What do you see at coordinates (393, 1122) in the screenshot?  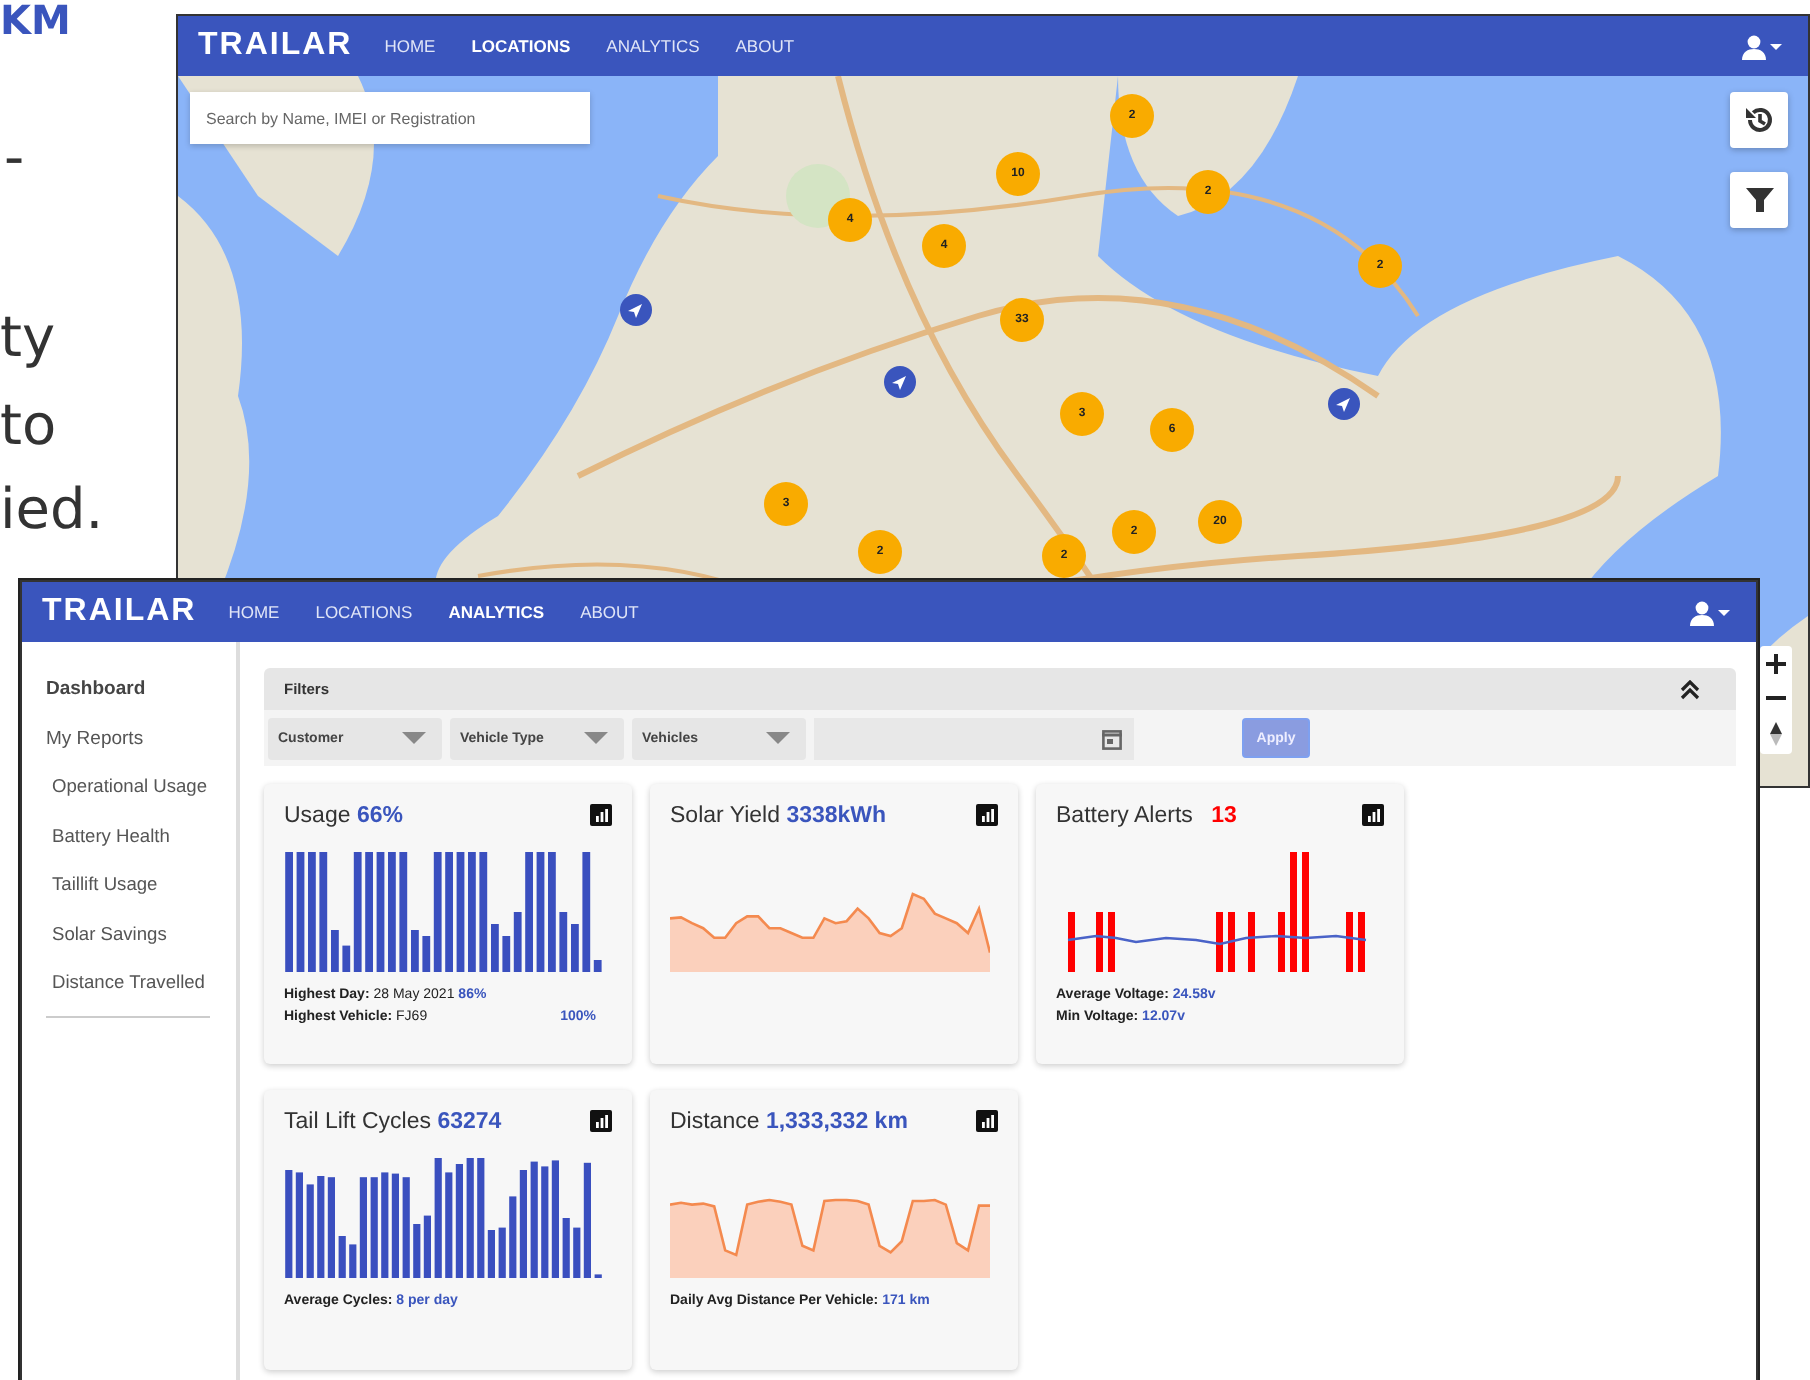 I see `card-title: Tail Lift Cycles 63274` at bounding box center [393, 1122].